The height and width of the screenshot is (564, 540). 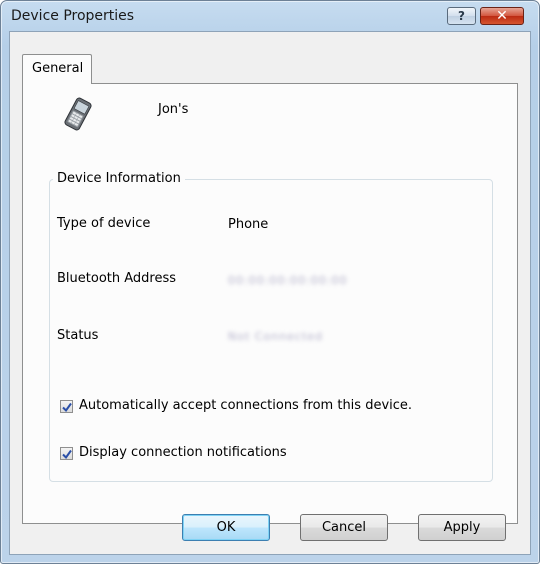 I want to click on title-bar: Device Properties ? ✕, so click(x=270, y=16).